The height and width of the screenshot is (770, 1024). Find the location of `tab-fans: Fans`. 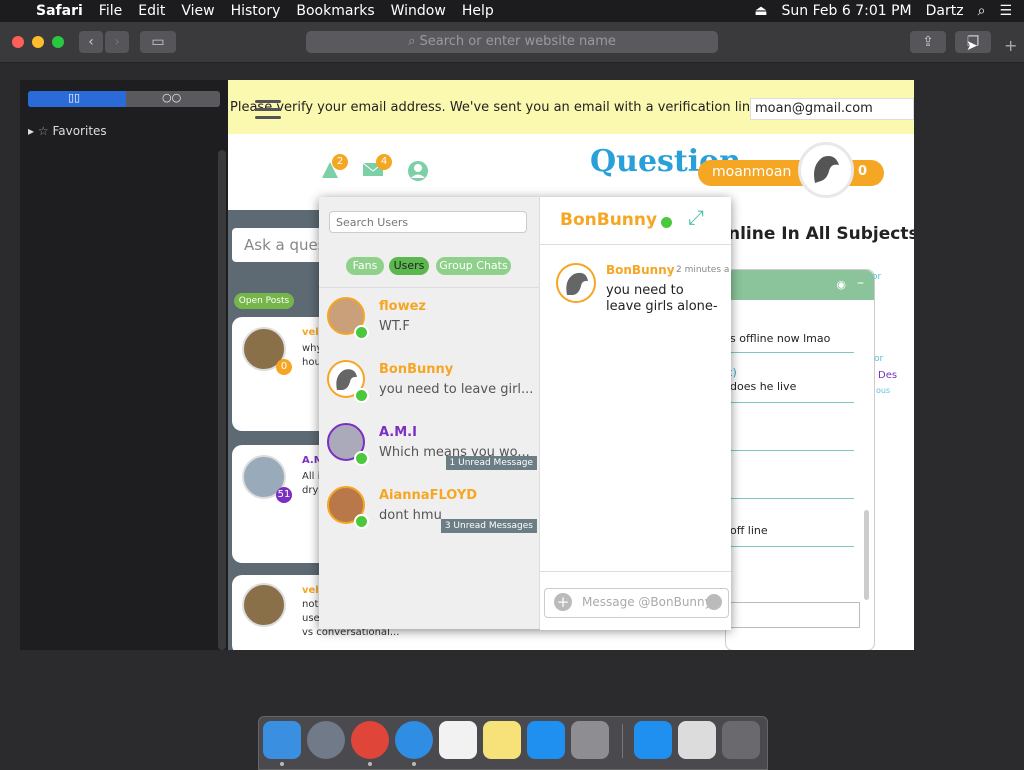

tab-fans: Fans is located at coordinates (365, 266).